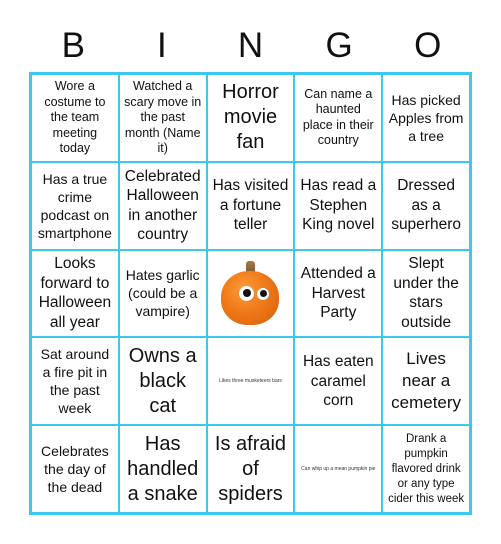  I want to click on bingo-cell: Looks forward to Halloween all year, so click(75, 293).